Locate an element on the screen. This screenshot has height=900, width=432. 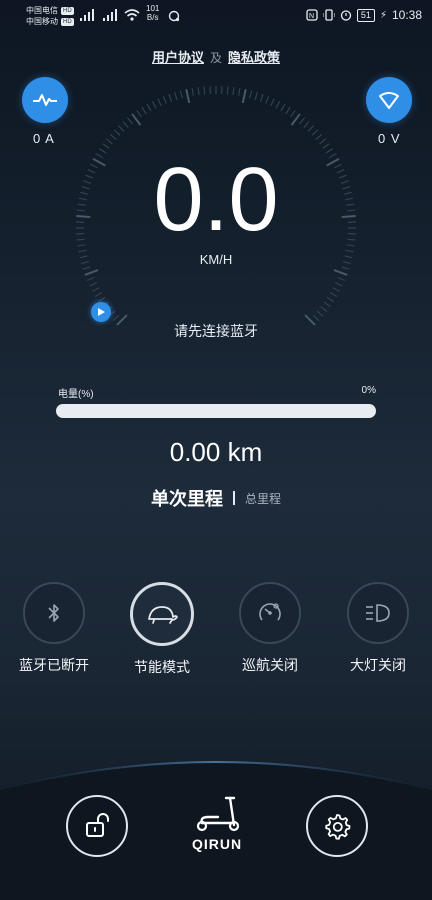
cruise-button-ring is located at coordinates (270, 613).